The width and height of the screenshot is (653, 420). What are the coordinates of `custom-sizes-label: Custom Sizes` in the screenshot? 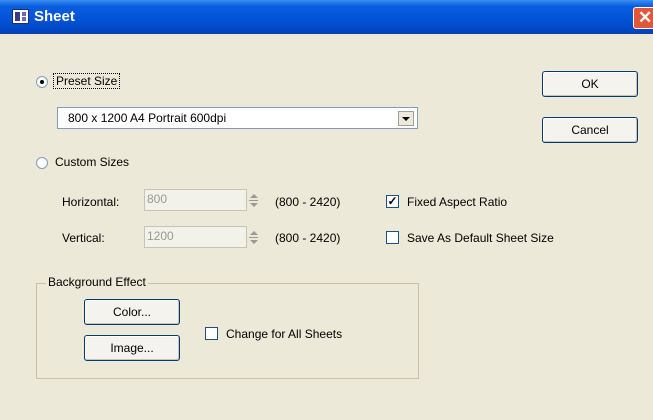 It's located at (92, 162).